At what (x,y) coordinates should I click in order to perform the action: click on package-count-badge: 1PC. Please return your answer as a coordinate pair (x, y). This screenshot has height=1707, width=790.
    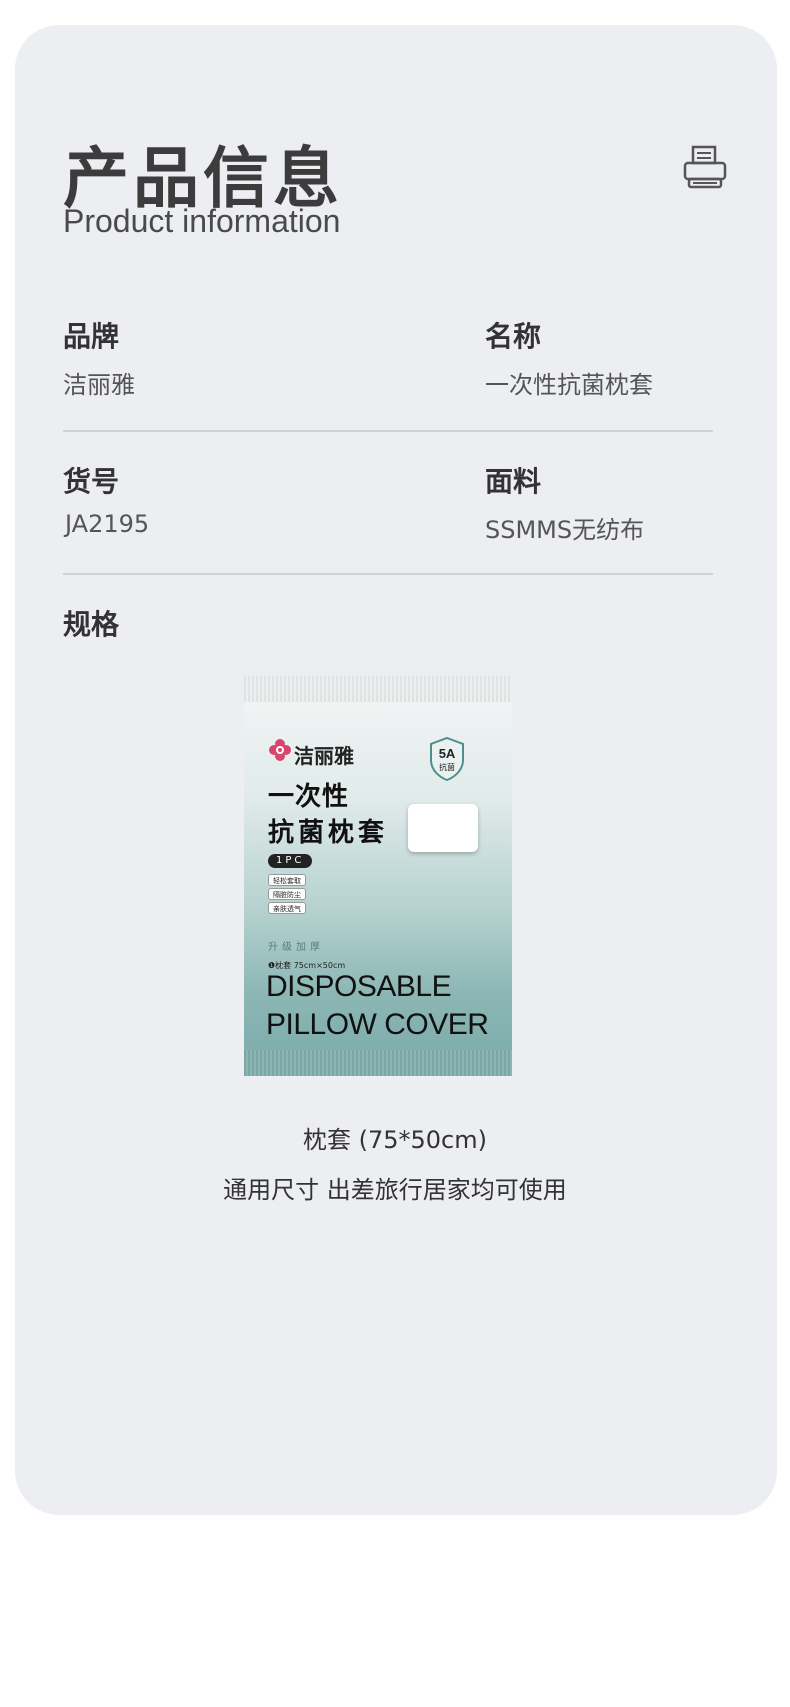
    Looking at the image, I should click on (290, 861).